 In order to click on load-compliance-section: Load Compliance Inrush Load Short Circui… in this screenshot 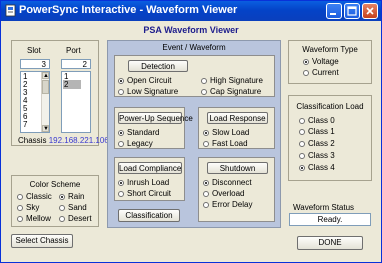, I will do `click(149, 179)`.